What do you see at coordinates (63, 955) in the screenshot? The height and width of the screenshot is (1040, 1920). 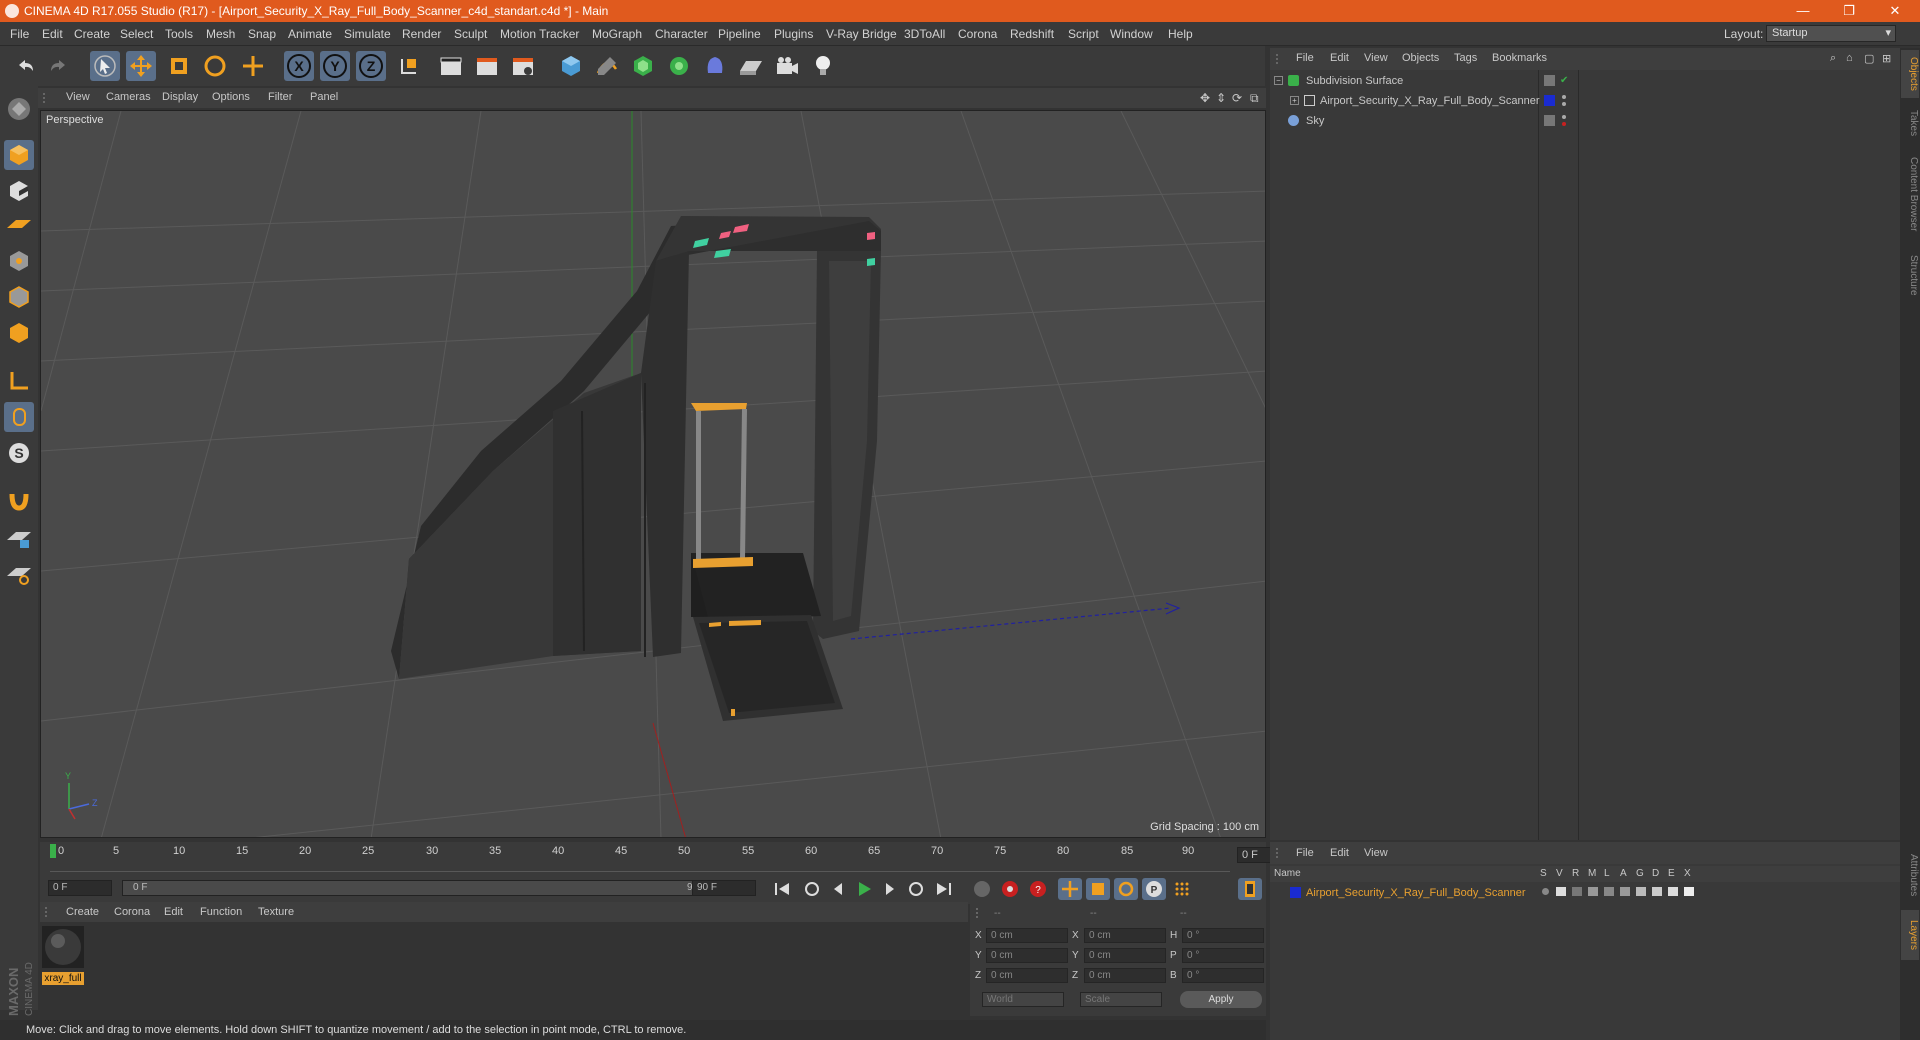 I see `material-item: xray_full` at bounding box center [63, 955].